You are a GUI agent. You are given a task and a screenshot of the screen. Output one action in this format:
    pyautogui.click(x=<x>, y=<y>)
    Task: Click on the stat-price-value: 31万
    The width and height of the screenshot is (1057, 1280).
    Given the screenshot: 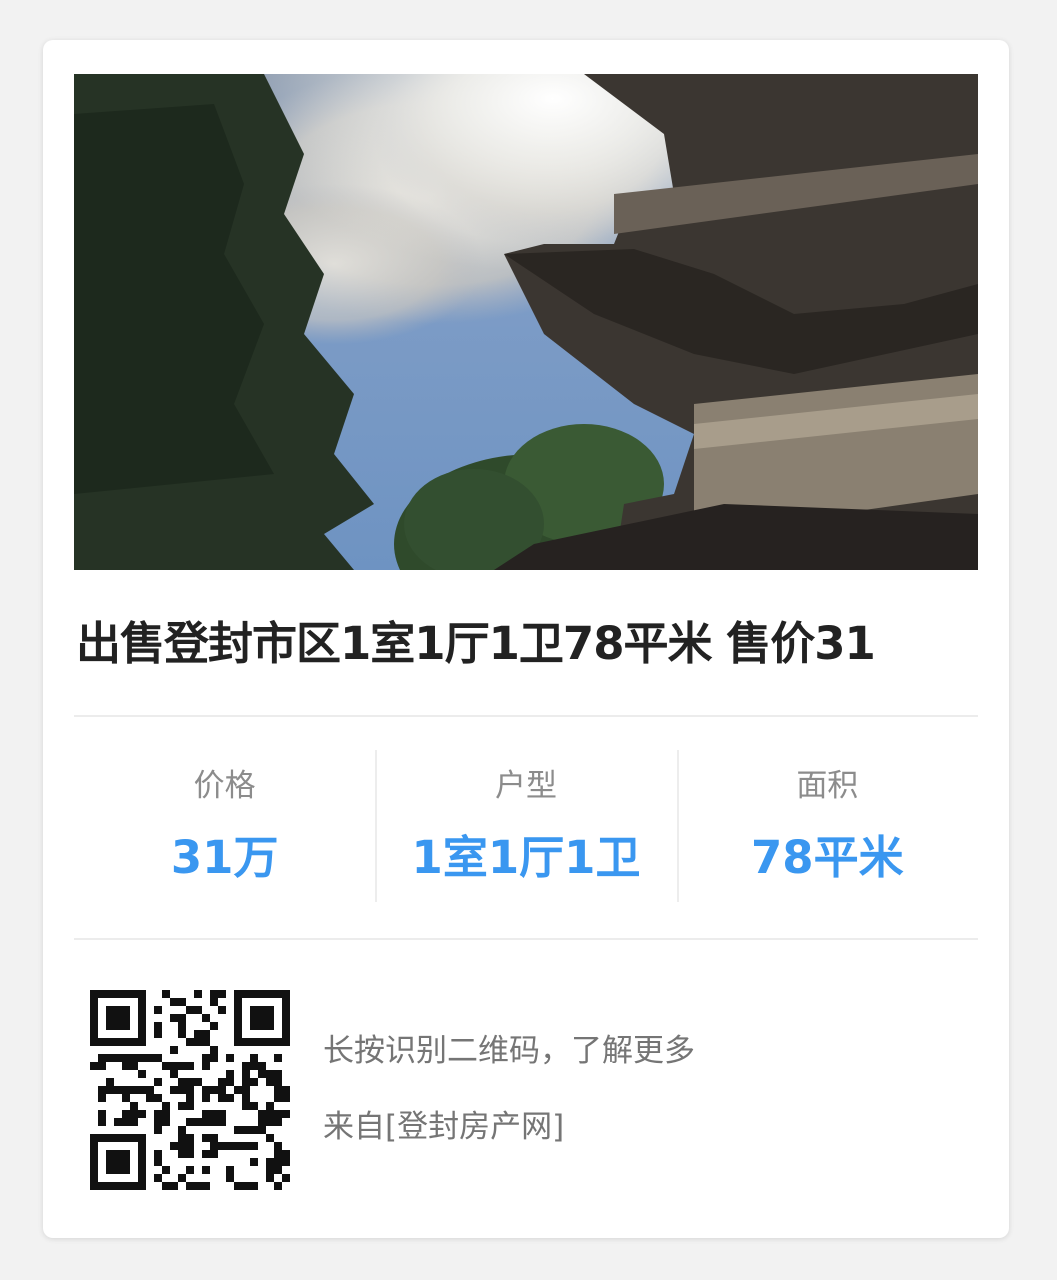 What is the action you would take?
    pyautogui.click(x=224, y=857)
    